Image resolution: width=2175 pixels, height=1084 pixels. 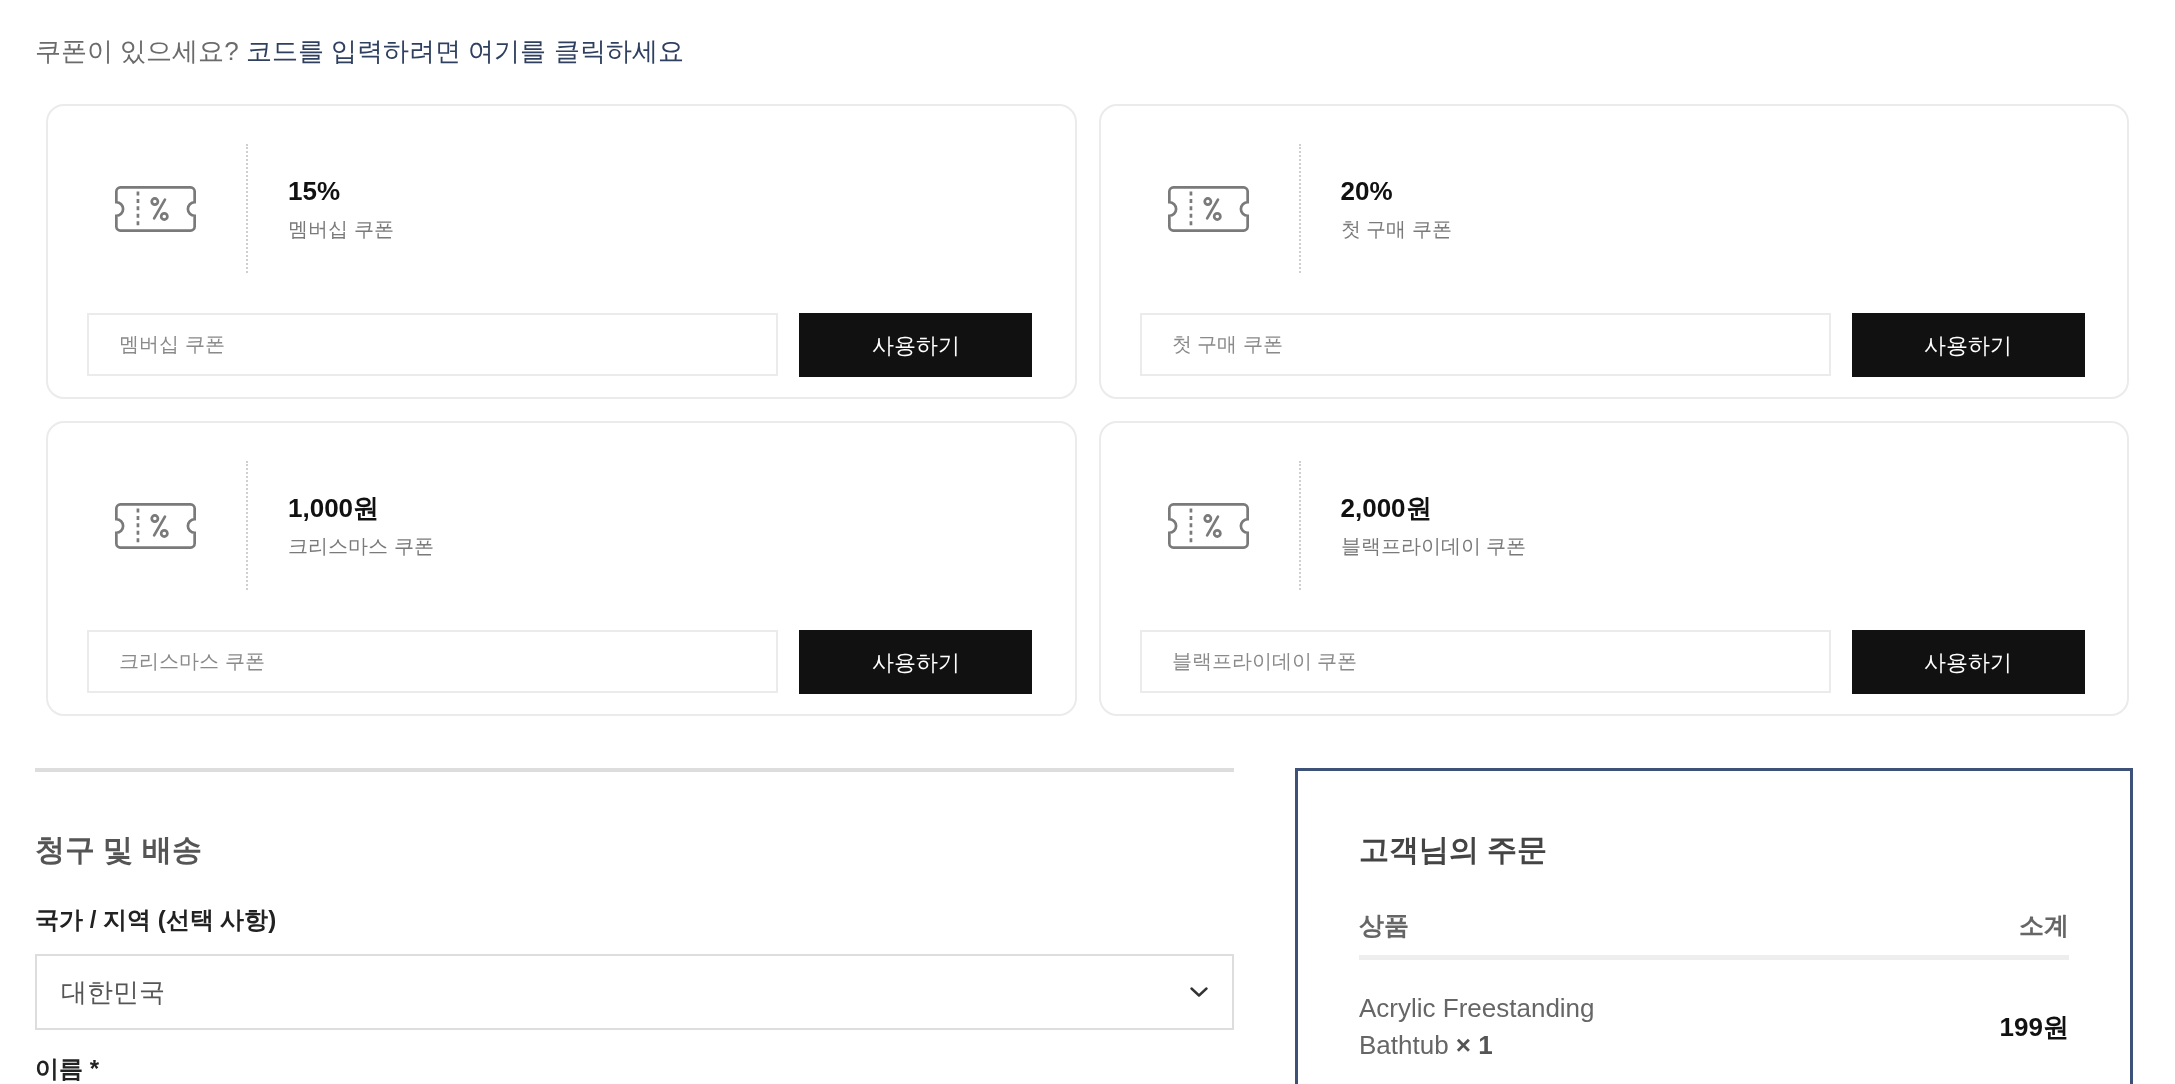 I want to click on coupon-name: 멤버십 쿠폰, so click(x=341, y=229).